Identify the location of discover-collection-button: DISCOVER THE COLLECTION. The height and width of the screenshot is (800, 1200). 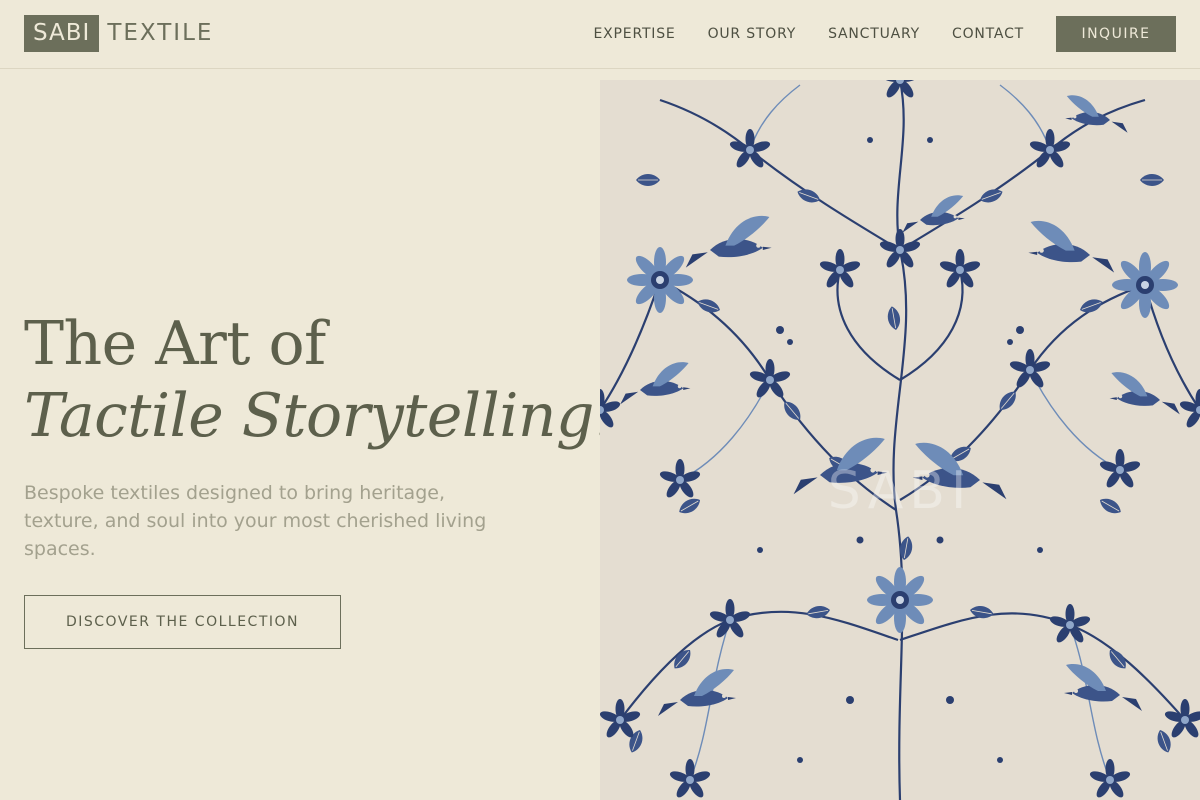
(182, 622).